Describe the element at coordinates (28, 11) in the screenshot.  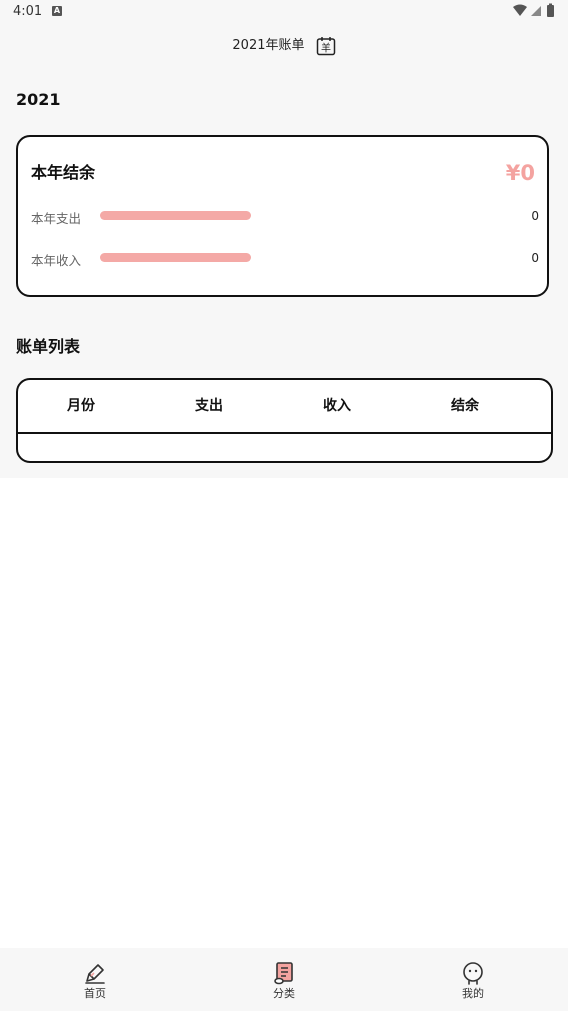
I see `status-time: 4:01` at that location.